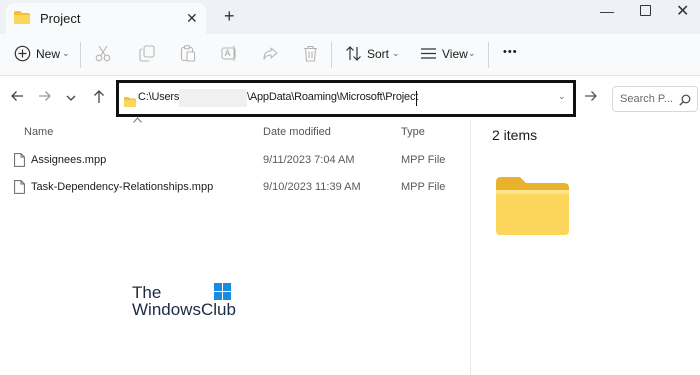  What do you see at coordinates (160, 97) in the screenshot?
I see `address-path-prefix: C:\Users\` at bounding box center [160, 97].